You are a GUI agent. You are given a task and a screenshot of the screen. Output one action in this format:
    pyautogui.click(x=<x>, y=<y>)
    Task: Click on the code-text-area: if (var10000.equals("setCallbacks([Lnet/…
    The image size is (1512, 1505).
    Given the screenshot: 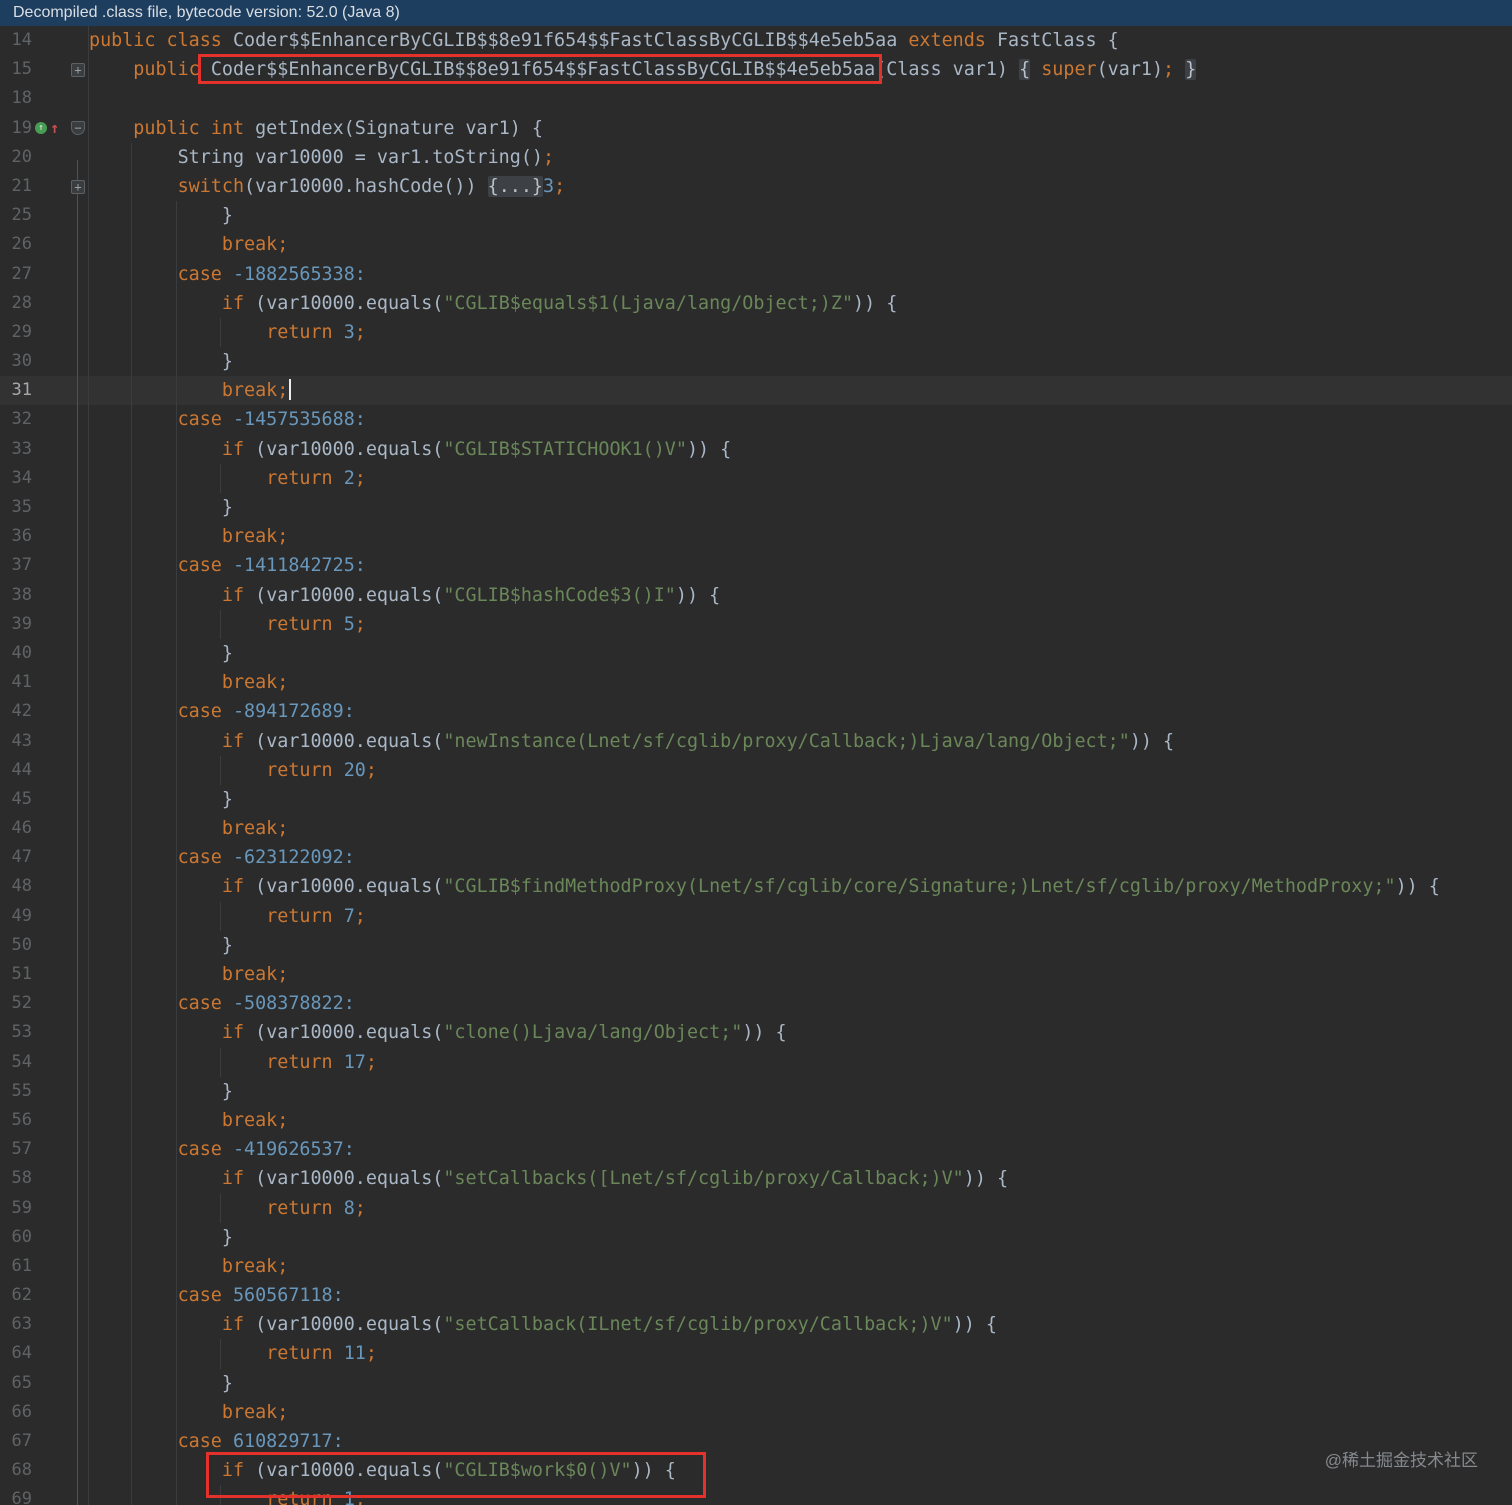 What is the action you would take?
    pyautogui.click(x=800, y=1179)
    